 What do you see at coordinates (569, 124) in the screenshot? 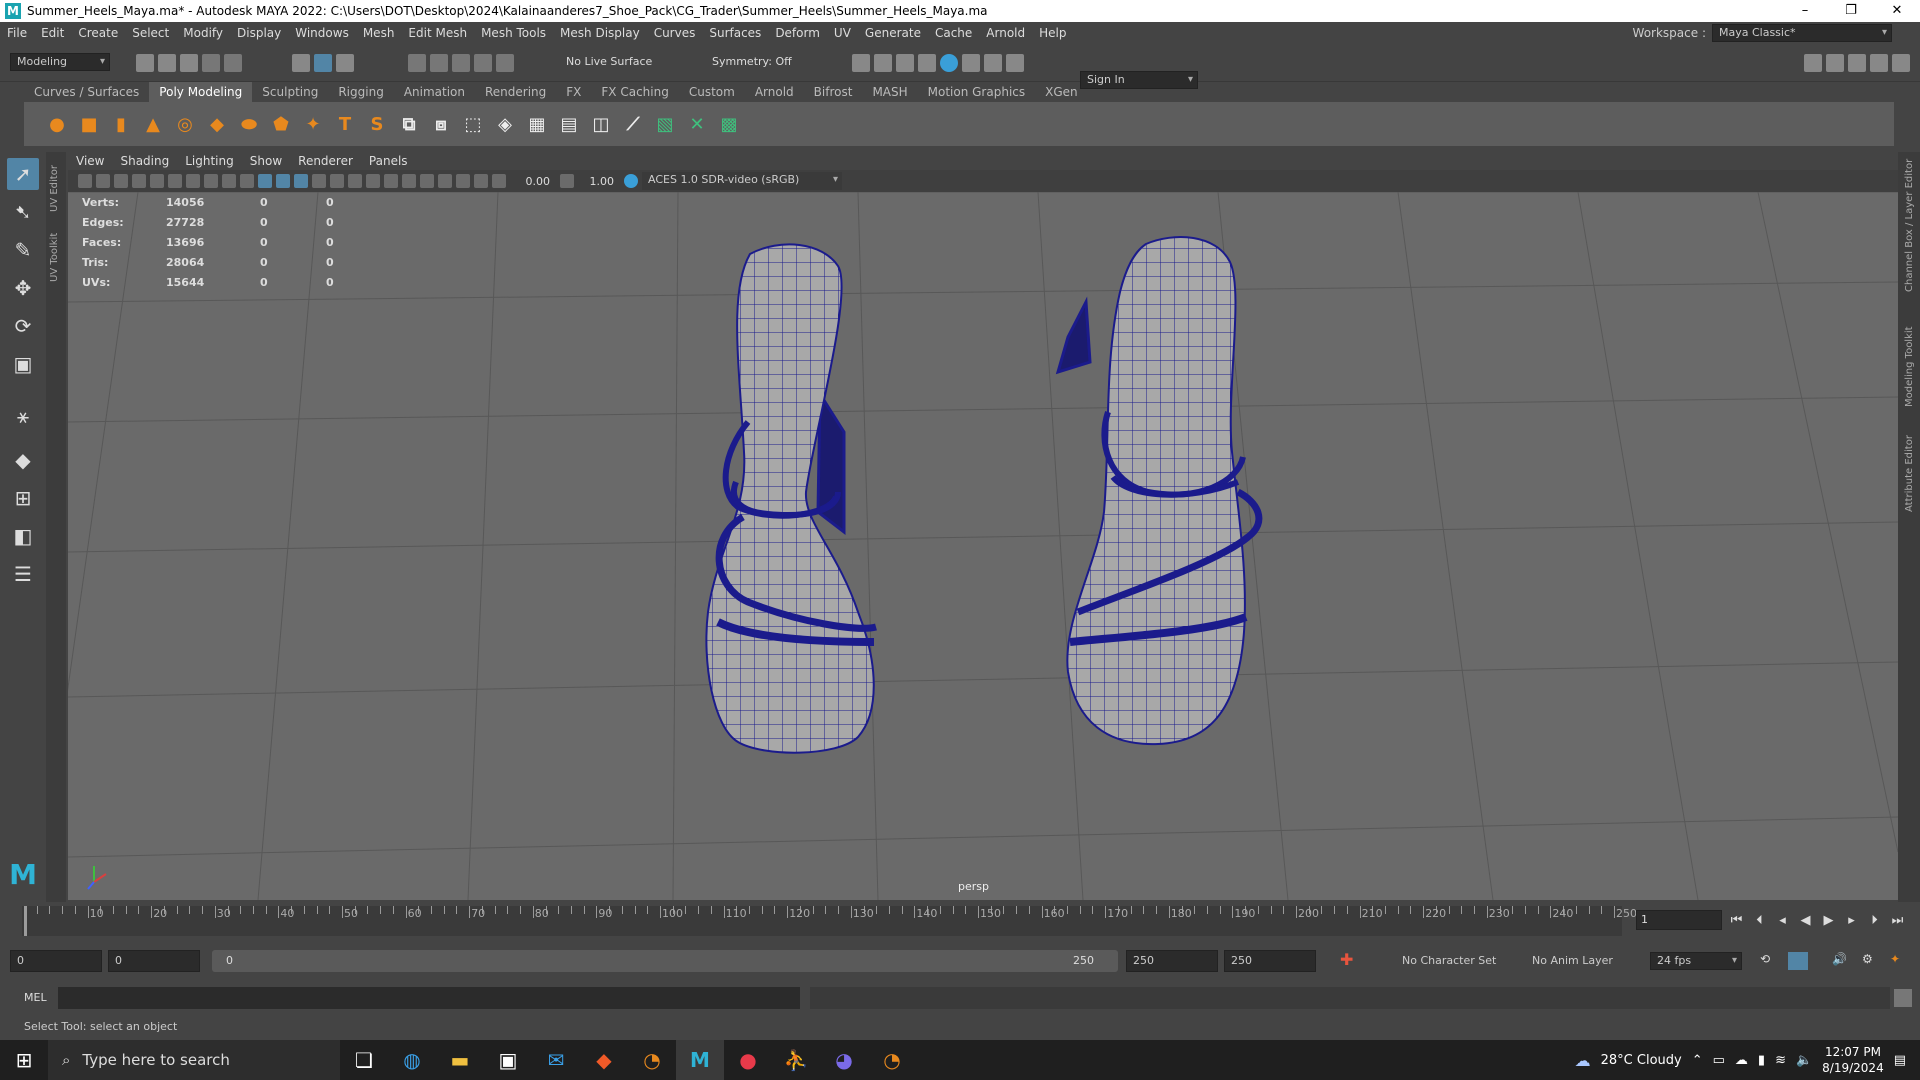
I see `extrude-icon: ▤` at bounding box center [569, 124].